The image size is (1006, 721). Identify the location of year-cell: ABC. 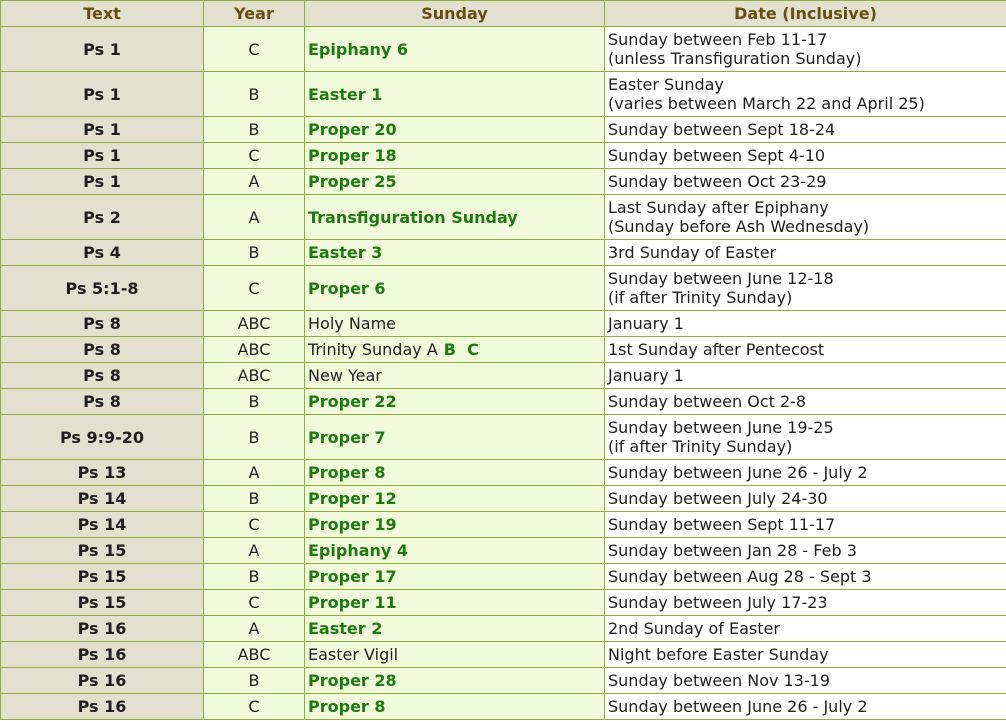
(254, 375).